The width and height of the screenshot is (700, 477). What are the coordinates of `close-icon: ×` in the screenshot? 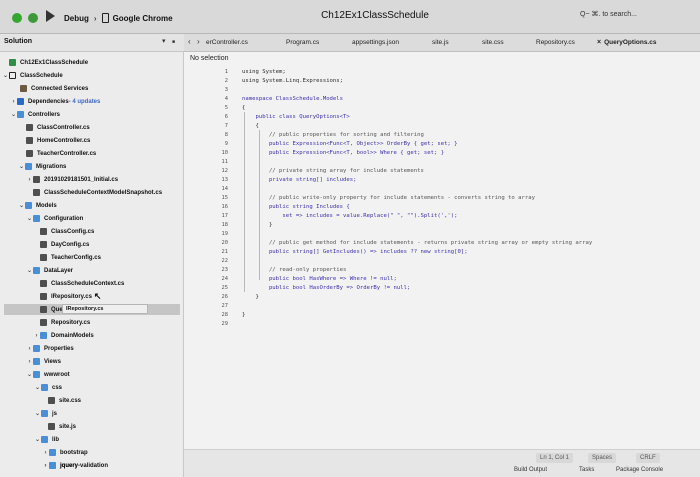 It's located at (599, 42).